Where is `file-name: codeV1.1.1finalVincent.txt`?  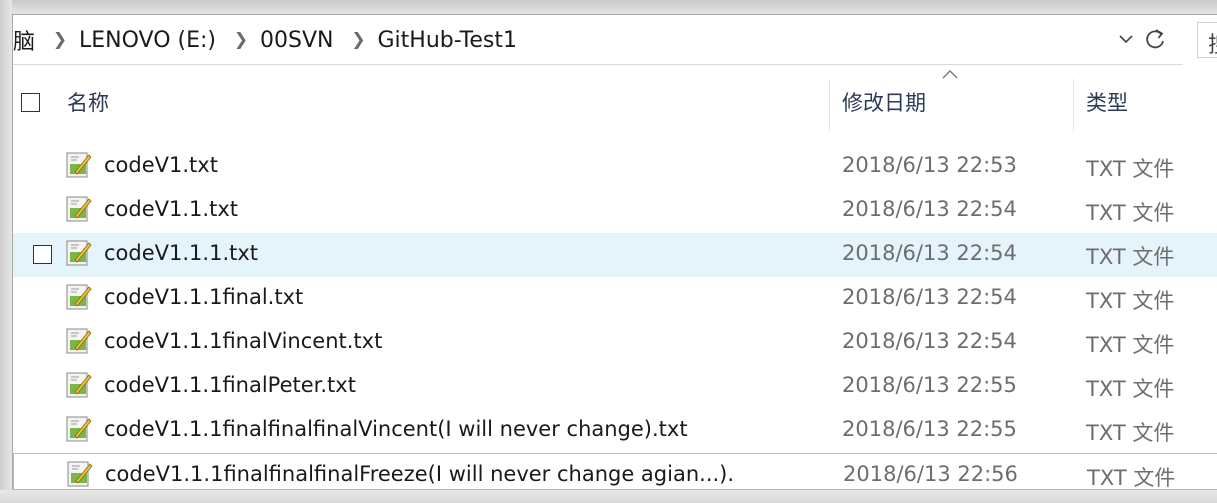
file-name: codeV1.1.1finalVincent.txt is located at coordinates (243, 341).